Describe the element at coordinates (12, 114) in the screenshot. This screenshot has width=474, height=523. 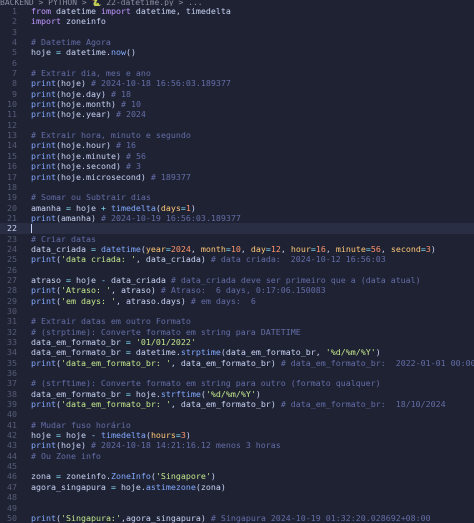
I see `line-number: 11` at that location.